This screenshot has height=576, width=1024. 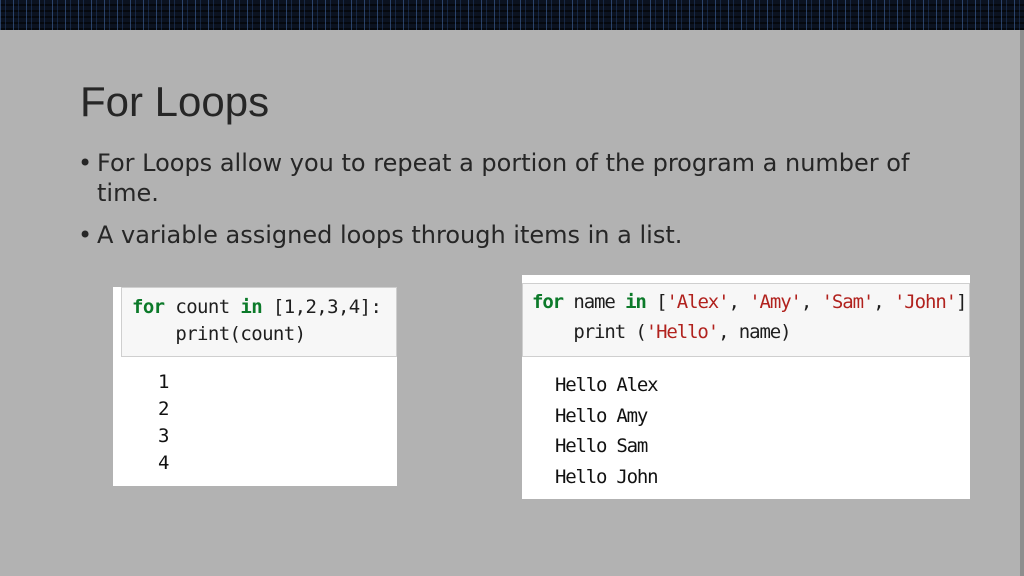 I want to click on string-literal: 'John', so click(x=925, y=302).